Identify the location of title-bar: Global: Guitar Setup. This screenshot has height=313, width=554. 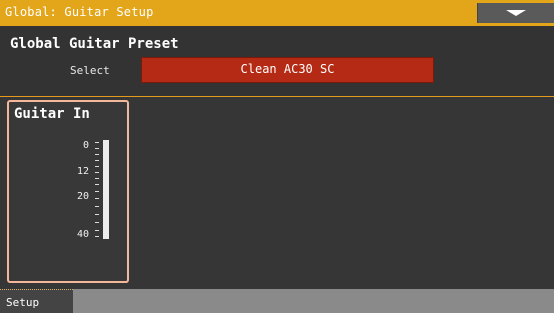
(277, 13).